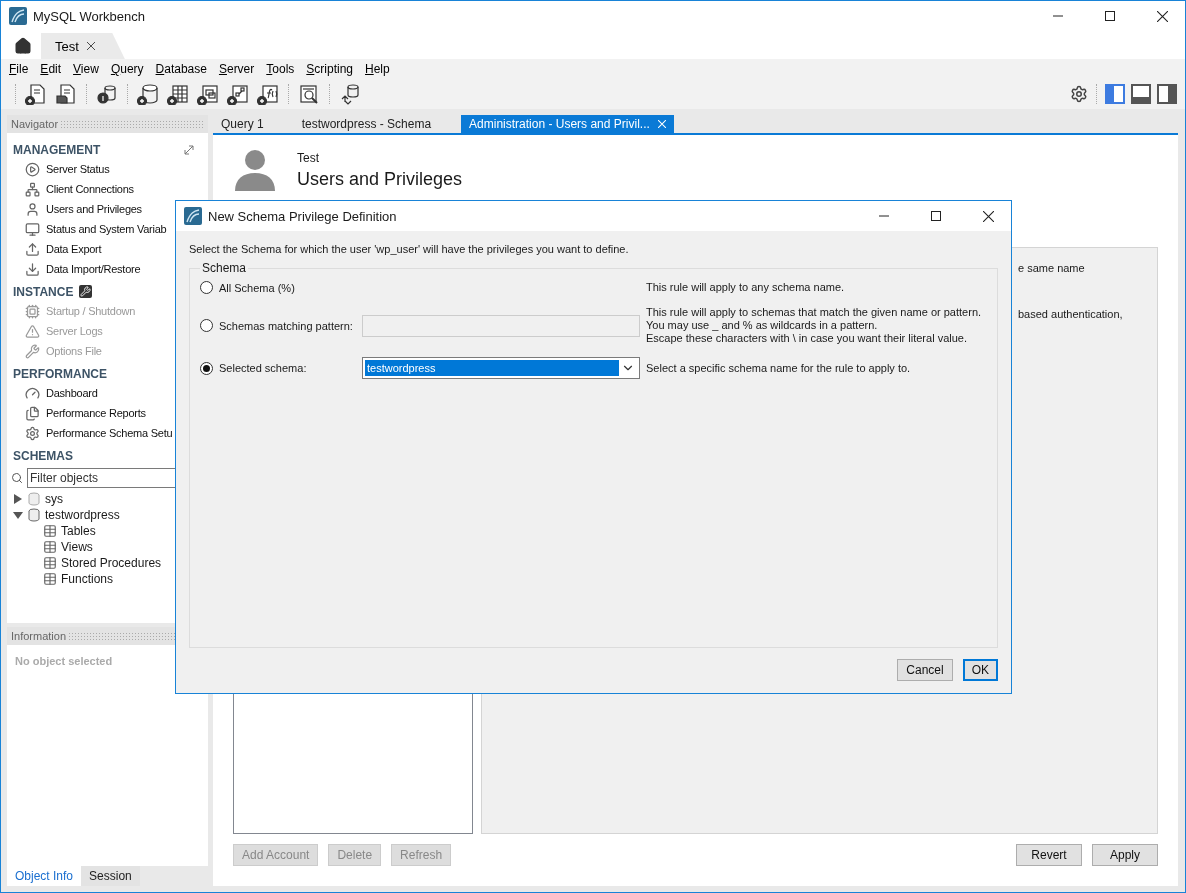 The image size is (1186, 893). What do you see at coordinates (814, 325) in the screenshot?
I see `option-description: This rule will apply to schemas that match the given name or pattern. You may use _ and % as wildcards in a pattern. Escape these characters with \ in case you want their literal value.` at bounding box center [814, 325].